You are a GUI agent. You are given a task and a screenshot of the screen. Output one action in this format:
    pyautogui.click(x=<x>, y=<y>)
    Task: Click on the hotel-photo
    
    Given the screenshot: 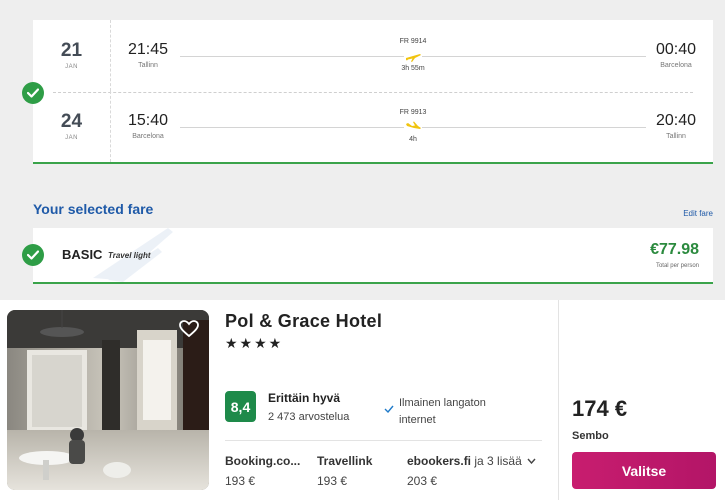 What is the action you would take?
    pyautogui.click(x=108, y=400)
    